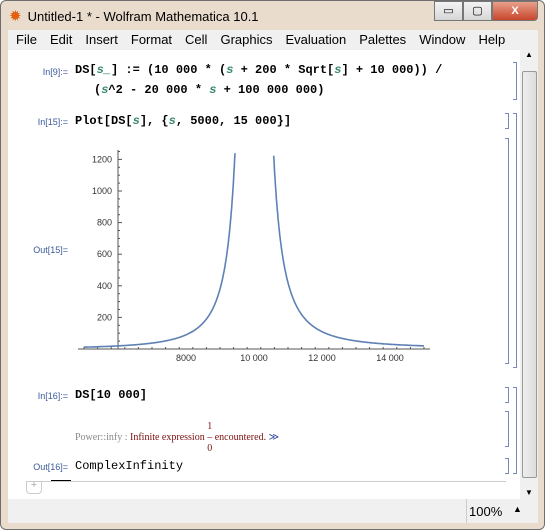 The image size is (545, 530). I want to click on menu-insert: Insert, so click(100, 40).